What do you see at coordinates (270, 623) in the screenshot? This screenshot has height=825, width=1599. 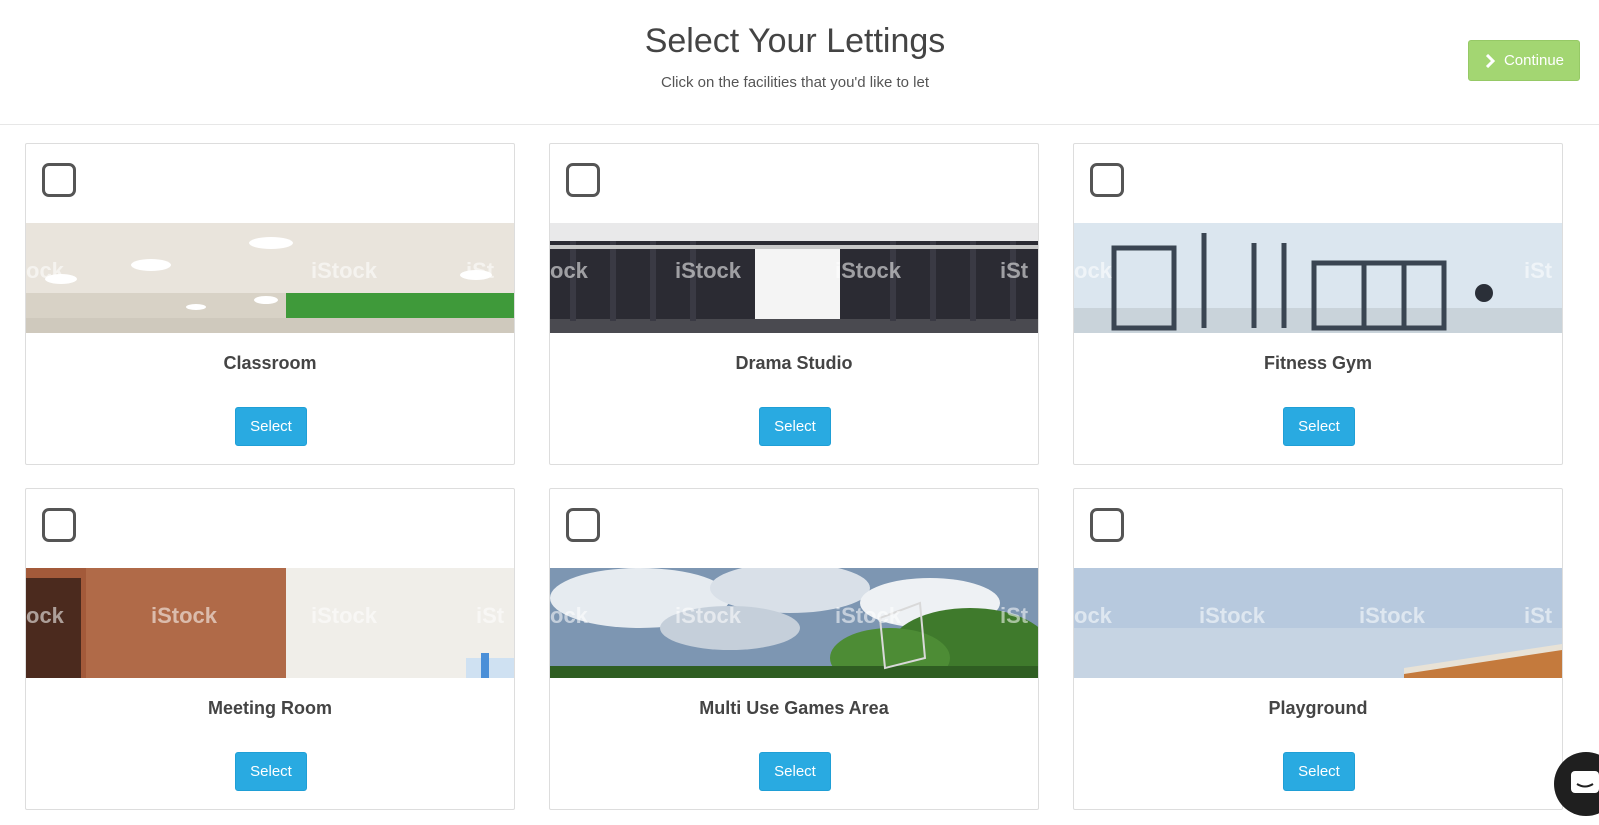 I see `meeting-room-photo: ock iStock iStock iSt` at bounding box center [270, 623].